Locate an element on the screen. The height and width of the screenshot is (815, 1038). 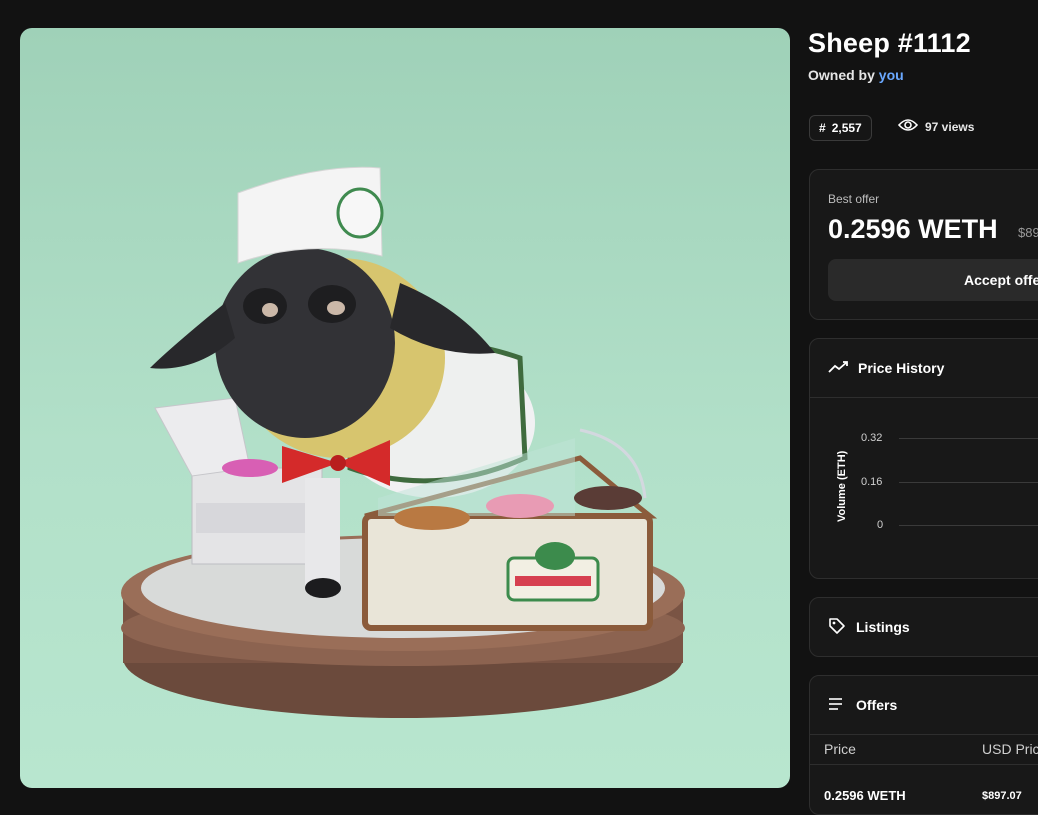
views-label: 97 views is located at coordinates (950, 126).